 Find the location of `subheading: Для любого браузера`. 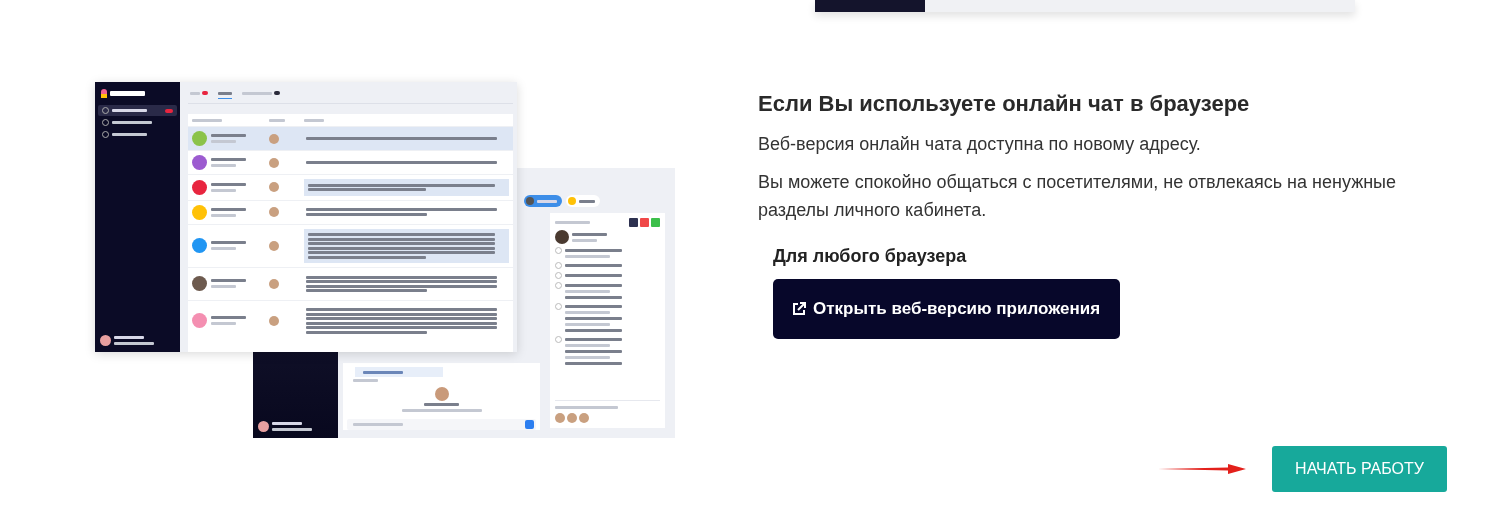

subheading: Для любого браузера is located at coordinates (870, 256).